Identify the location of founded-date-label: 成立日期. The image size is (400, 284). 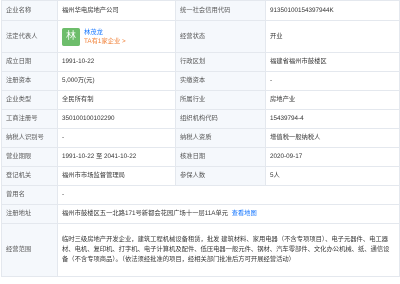
(29, 62).